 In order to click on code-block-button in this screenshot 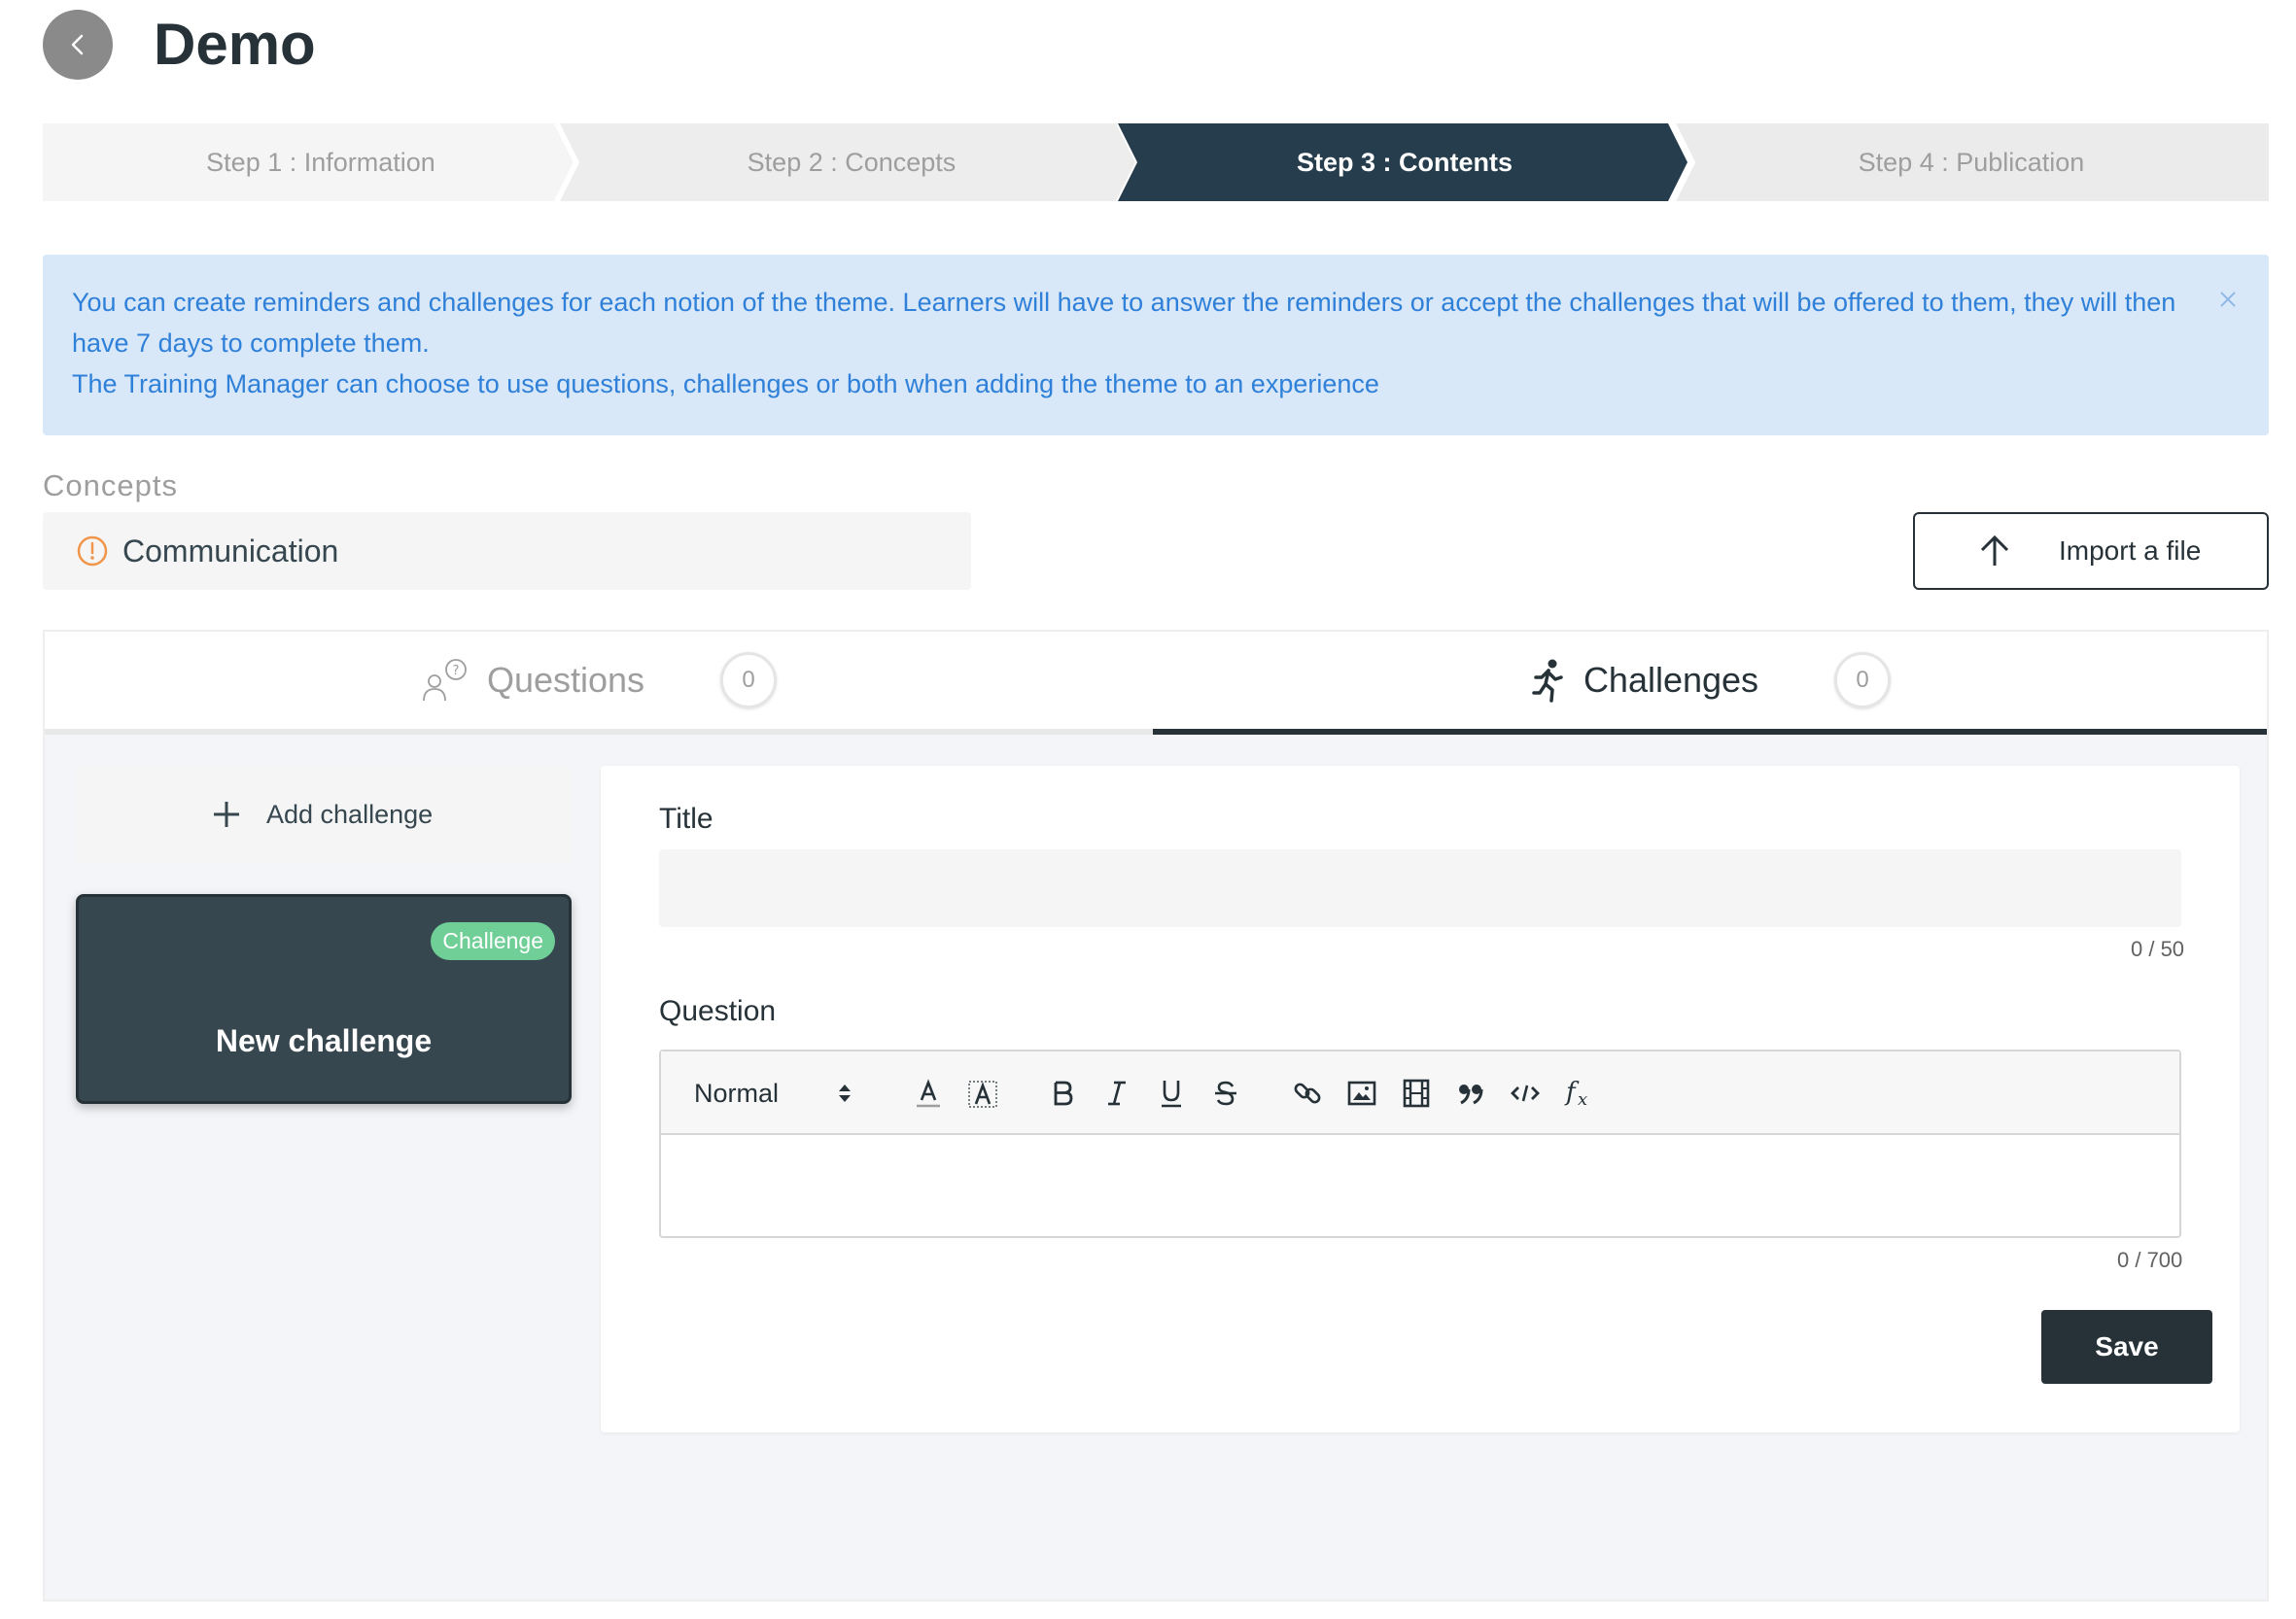, I will do `click(1525, 1094)`.